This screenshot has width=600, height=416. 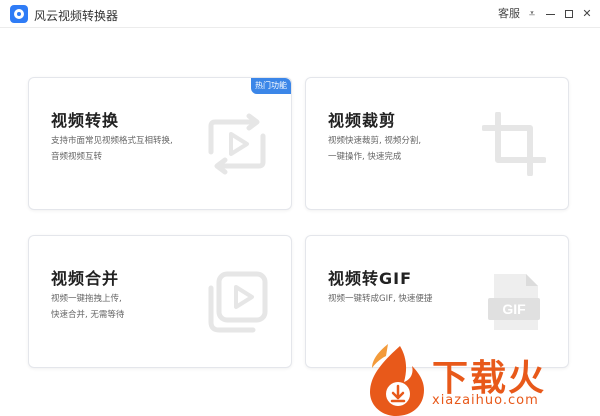 I want to click on menu-dropdown-icon: ⩡, so click(x=532, y=14).